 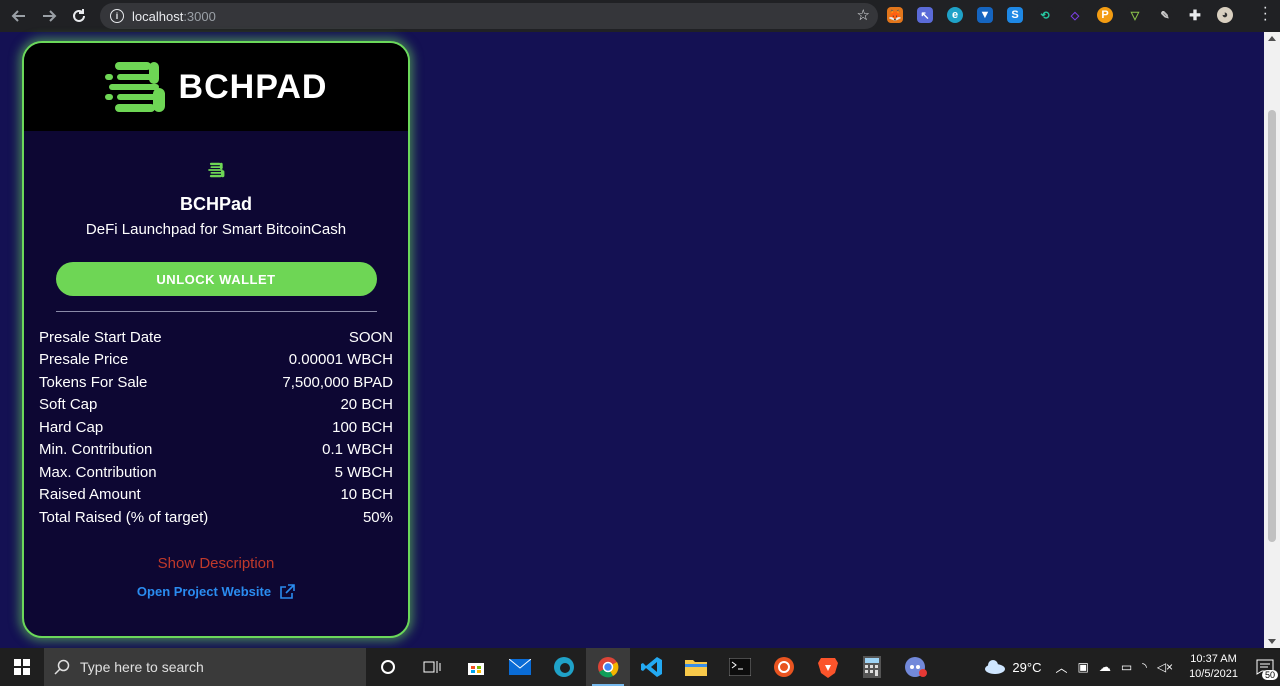 What do you see at coordinates (134, 87) in the screenshot?
I see `bchpad-logo-icon` at bounding box center [134, 87].